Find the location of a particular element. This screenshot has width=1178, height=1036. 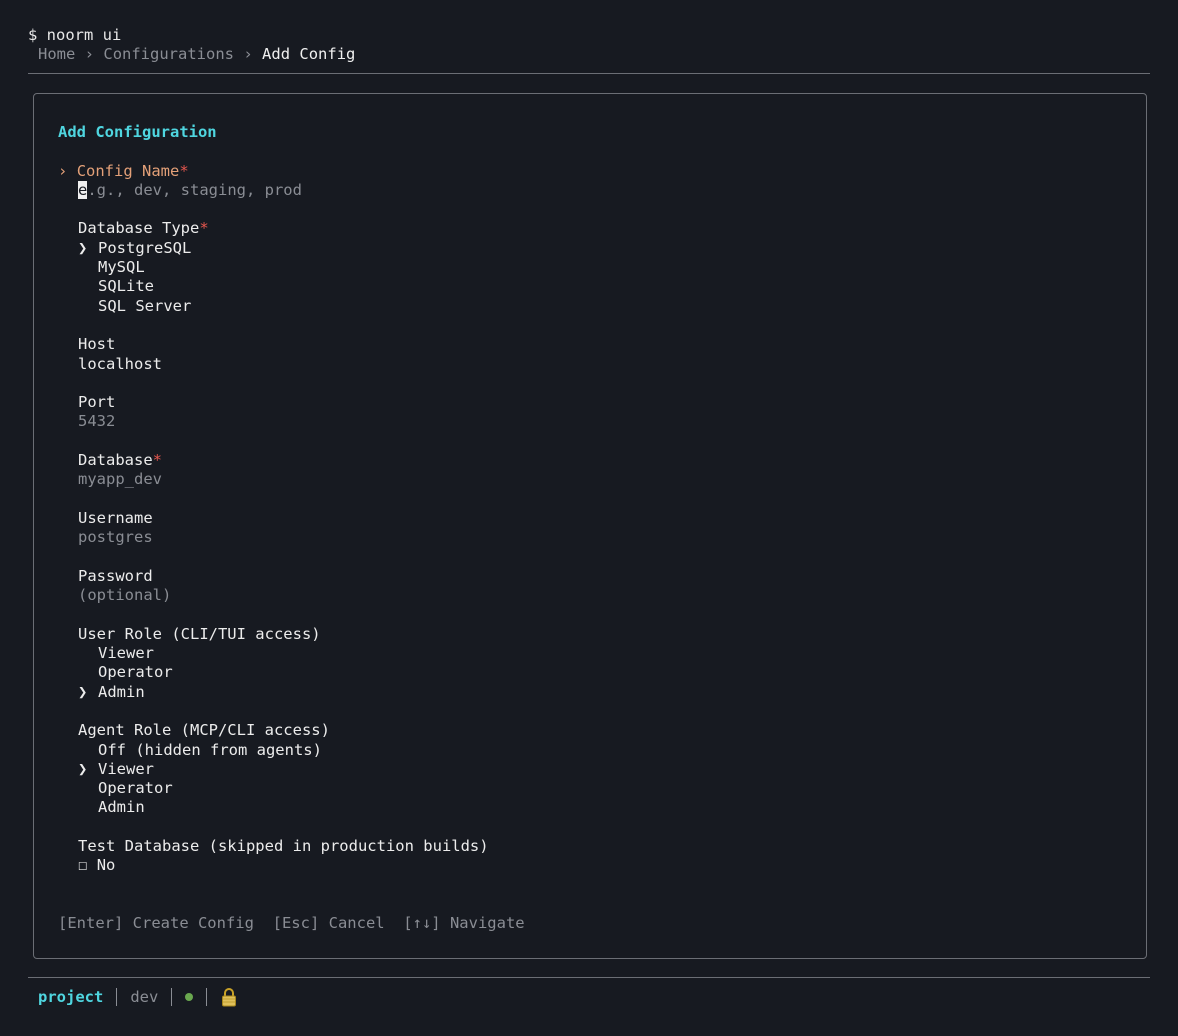

user-role-option-operator: Operator is located at coordinates (291, 672).